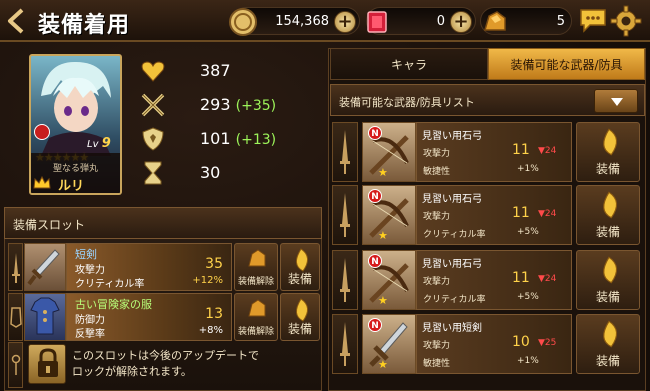 The width and height of the screenshot is (650, 391). What do you see at coordinates (452, 328) in the screenshot?
I see `item-name: 見習い用短剣` at bounding box center [452, 328].